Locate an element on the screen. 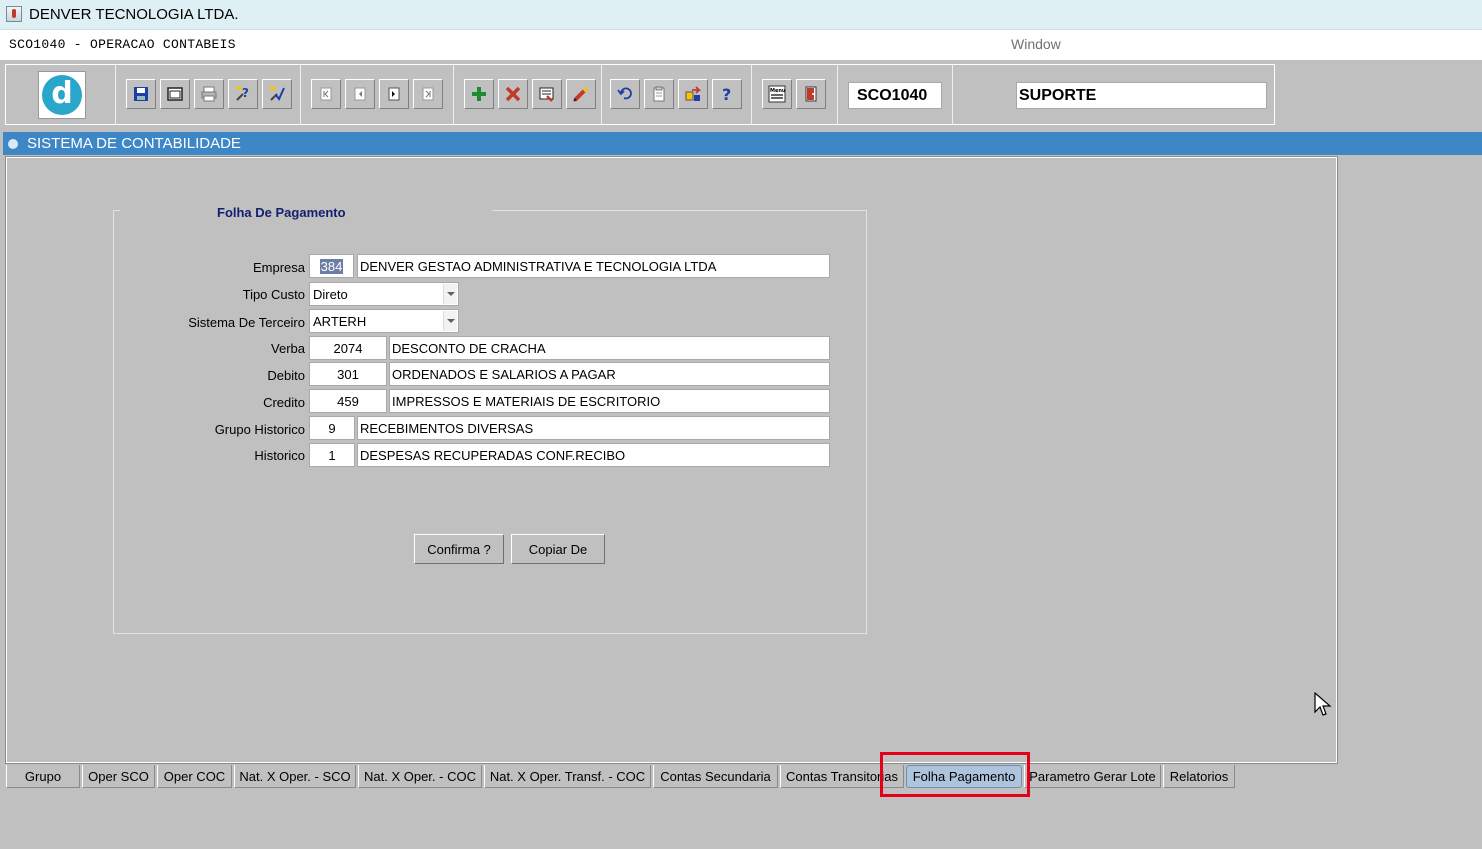  delete-x-icon is located at coordinates (513, 94).